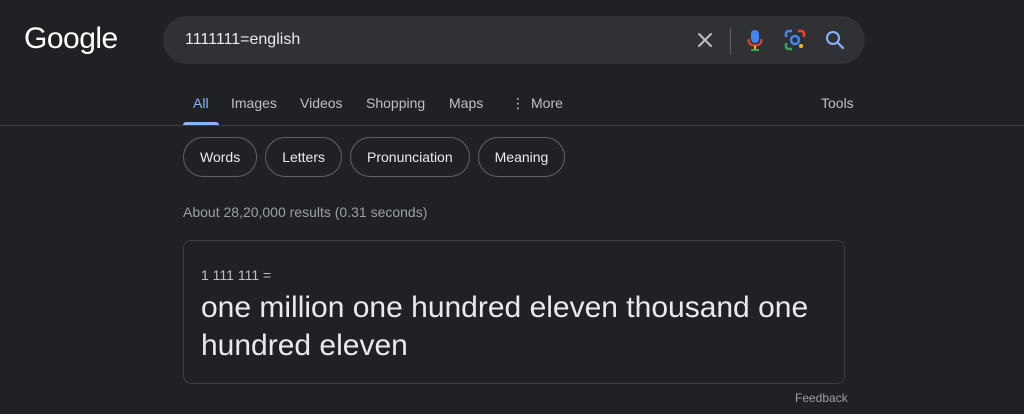  I want to click on chip-pronunciation: Pronunciation, so click(410, 157).